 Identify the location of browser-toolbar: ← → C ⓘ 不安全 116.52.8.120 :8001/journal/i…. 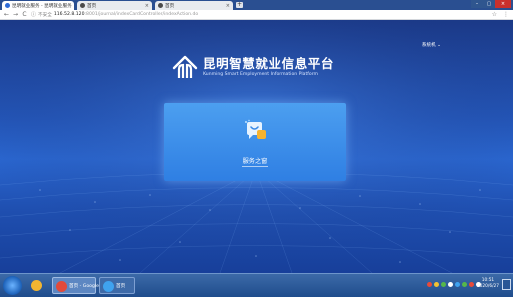
(256, 15).